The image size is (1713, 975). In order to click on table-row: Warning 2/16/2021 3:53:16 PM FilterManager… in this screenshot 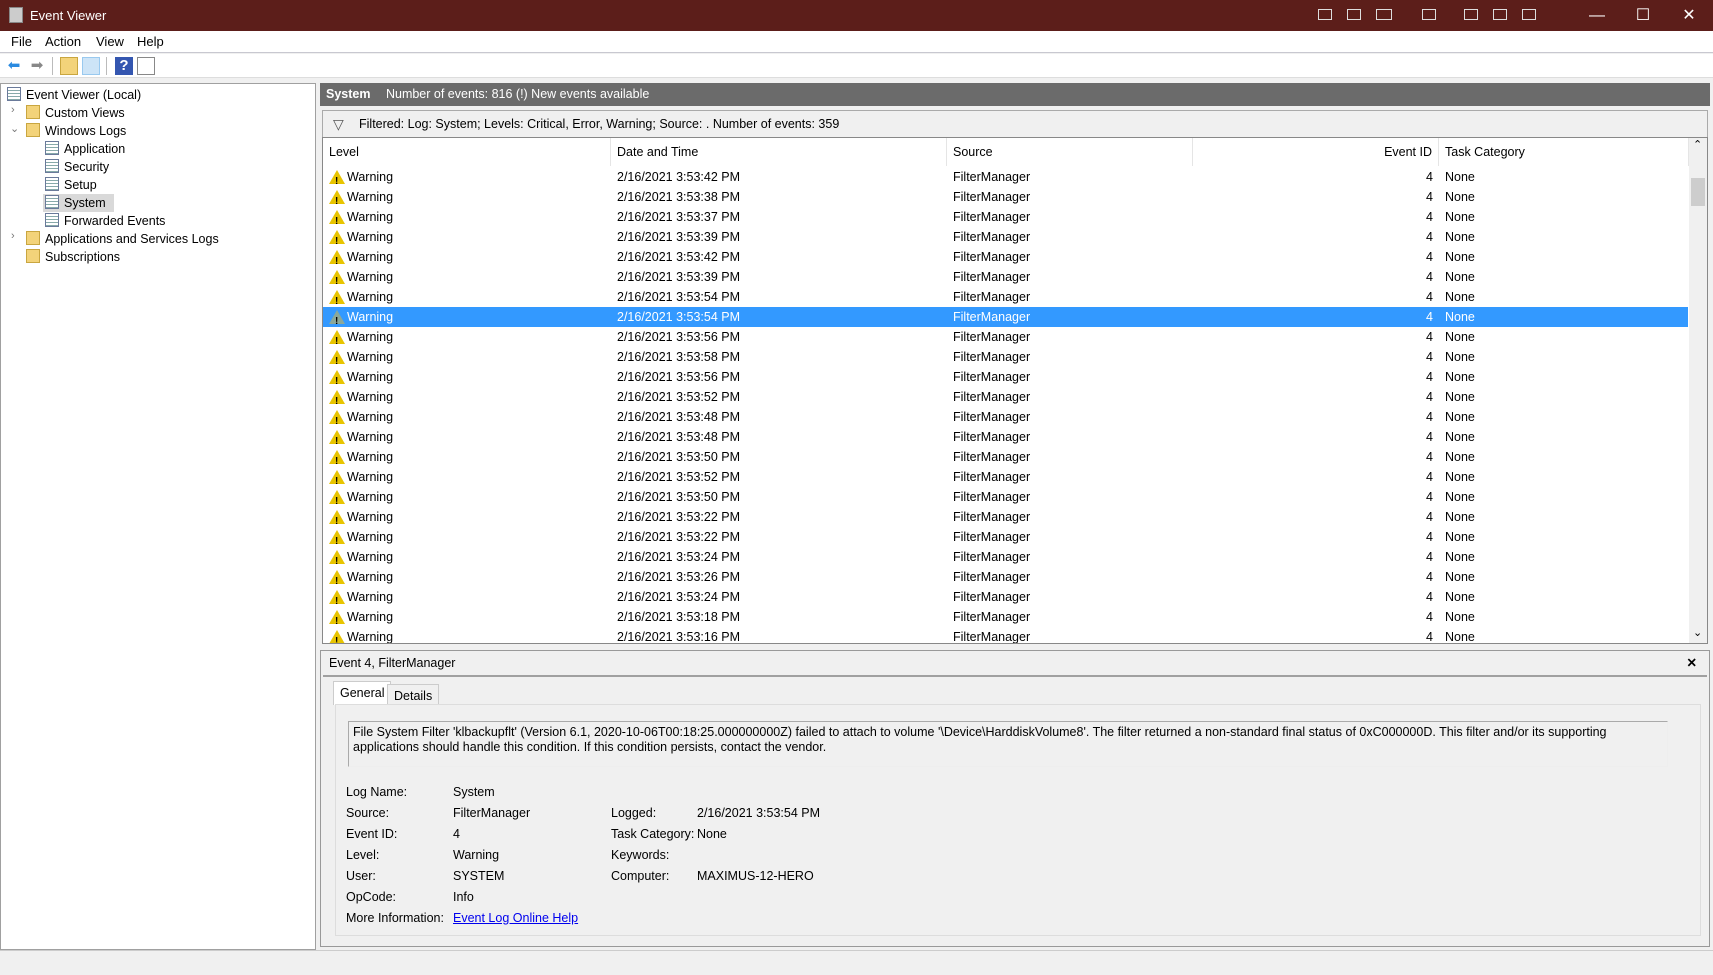, I will do `click(1005, 635)`.